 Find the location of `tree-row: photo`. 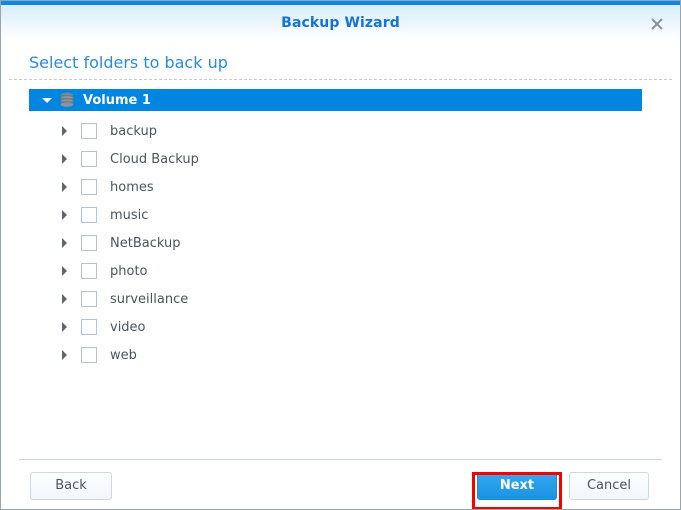

tree-row: photo is located at coordinates (335, 271).